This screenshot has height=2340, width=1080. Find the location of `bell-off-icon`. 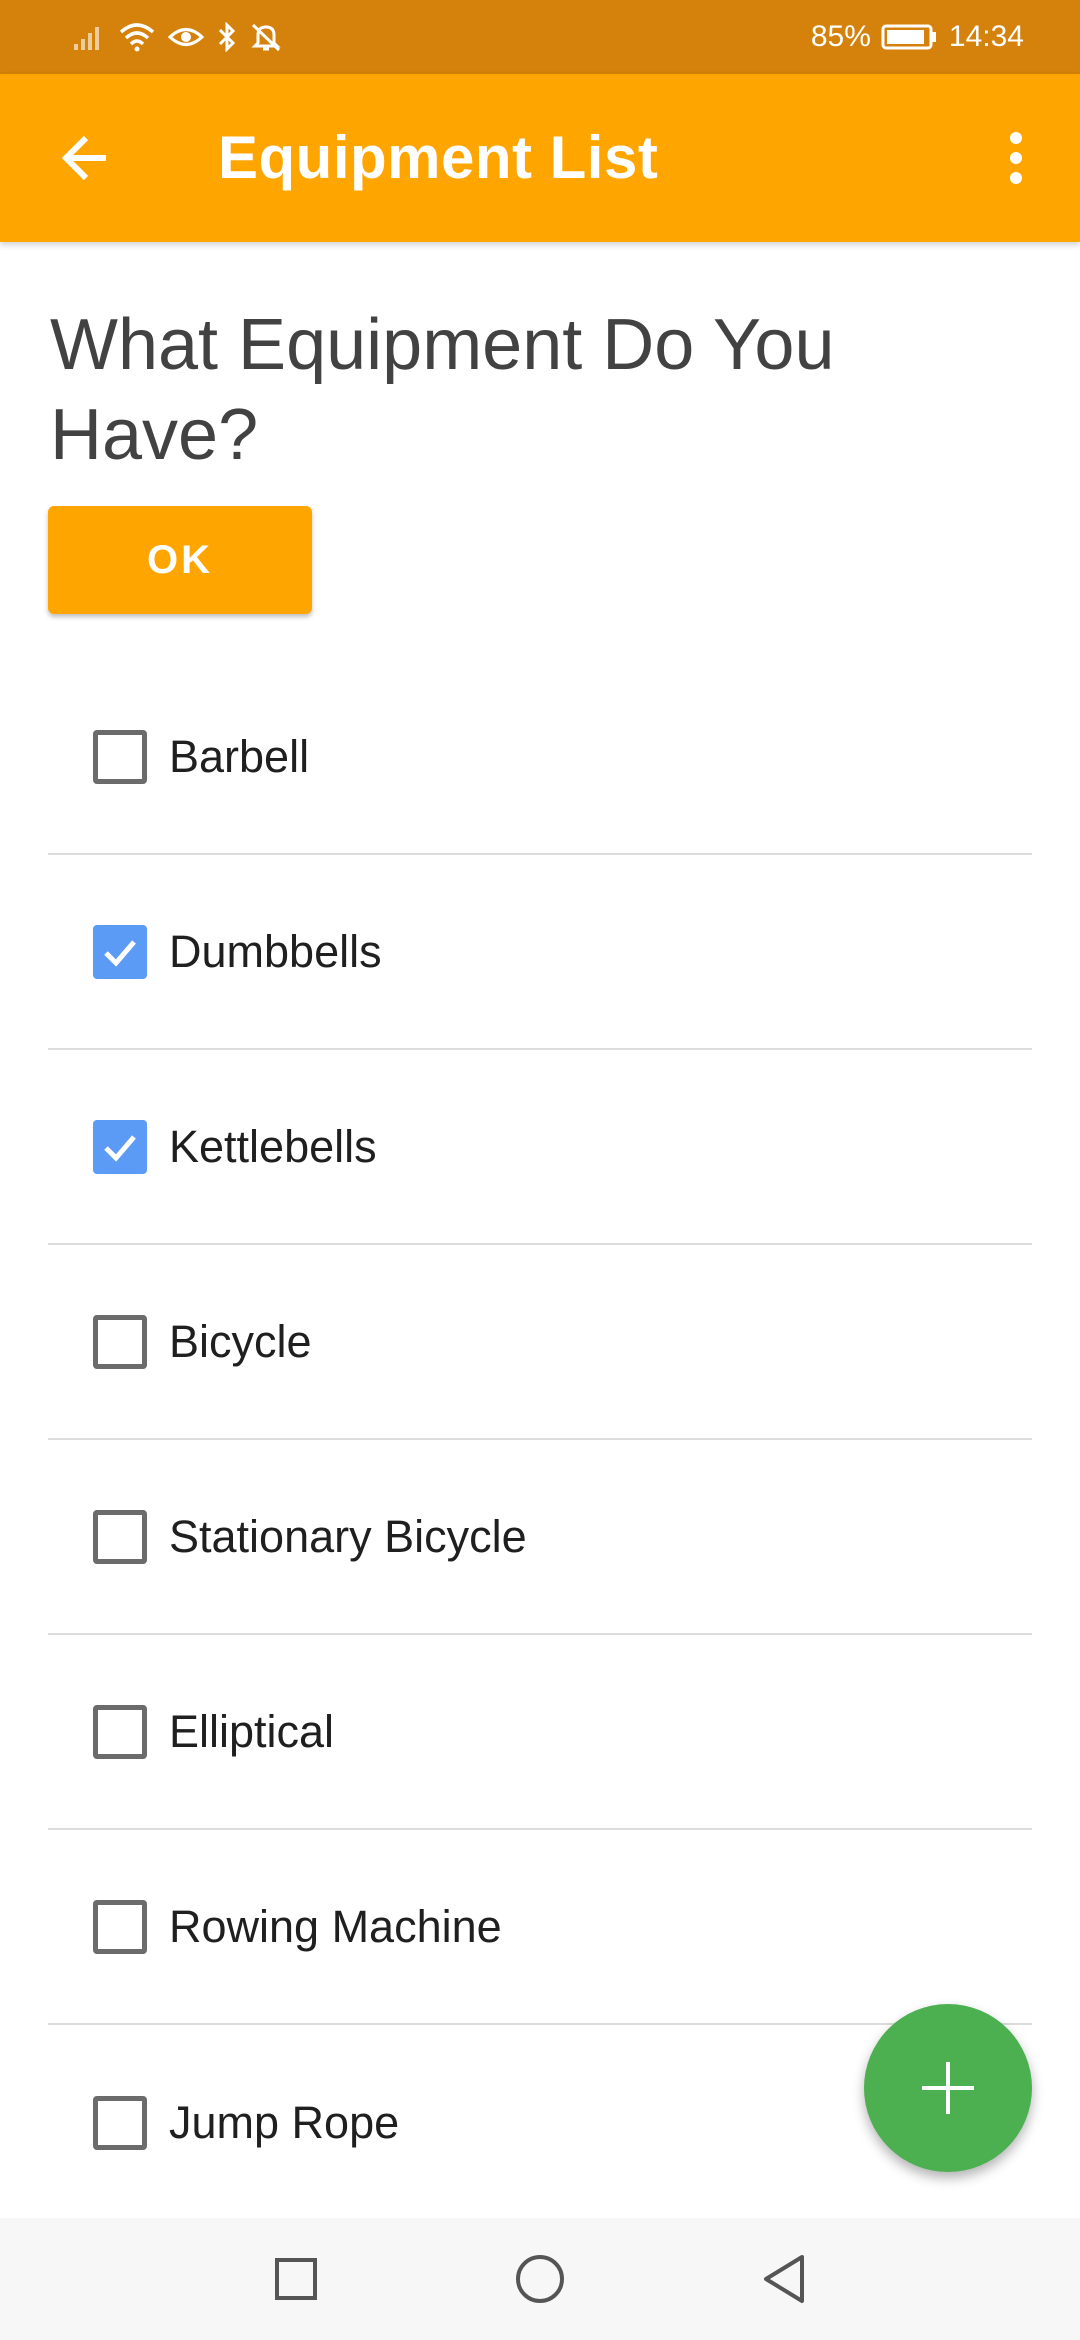

bell-off-icon is located at coordinates (266, 37).